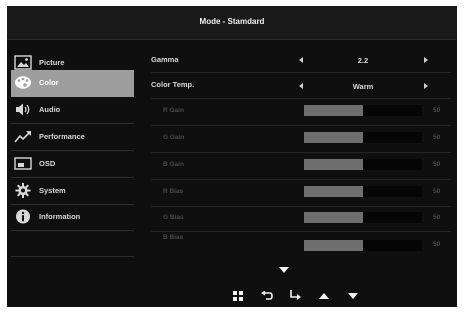 This screenshot has width=463, height=311. Describe the element at coordinates (62, 136) in the screenshot. I see `sidebar-item-label: Performance` at that location.